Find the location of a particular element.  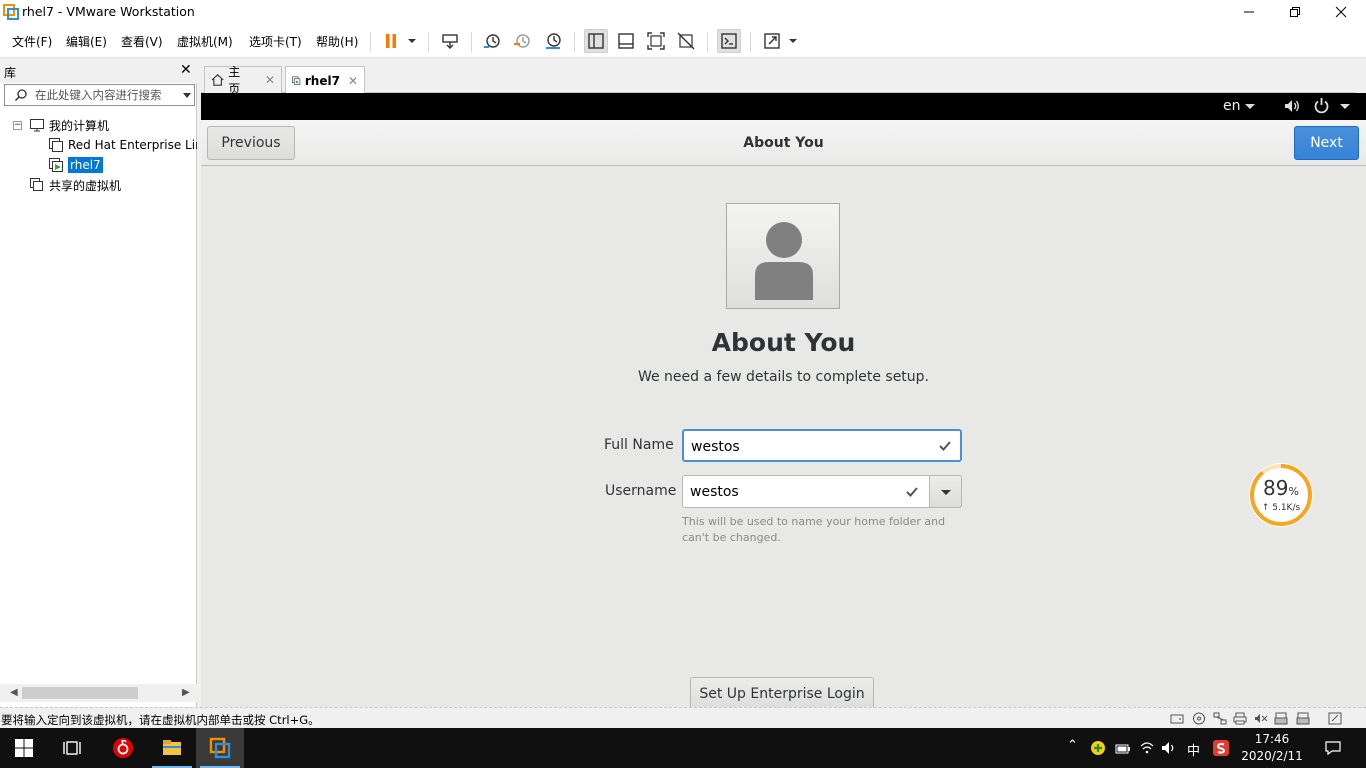

library-horizontal-scrollbar: ◀ ▶ is located at coordinates (98, 693).